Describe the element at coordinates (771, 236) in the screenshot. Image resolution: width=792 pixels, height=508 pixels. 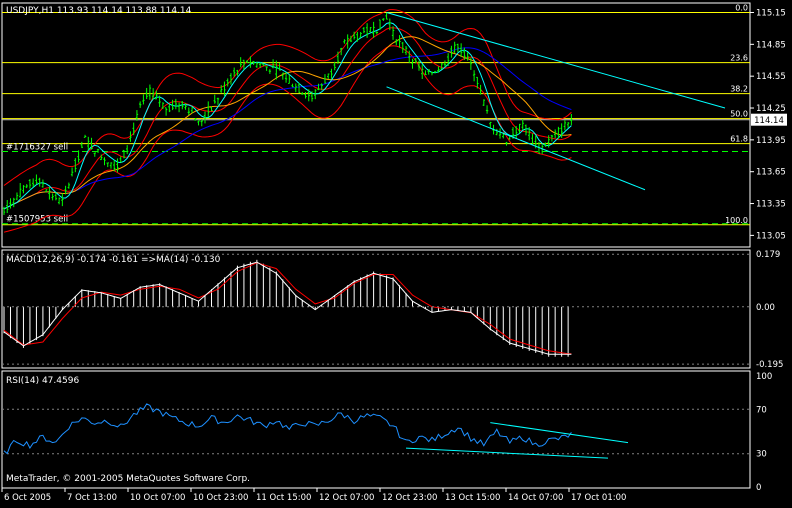
I see `price-tick-label: 113.05` at that location.